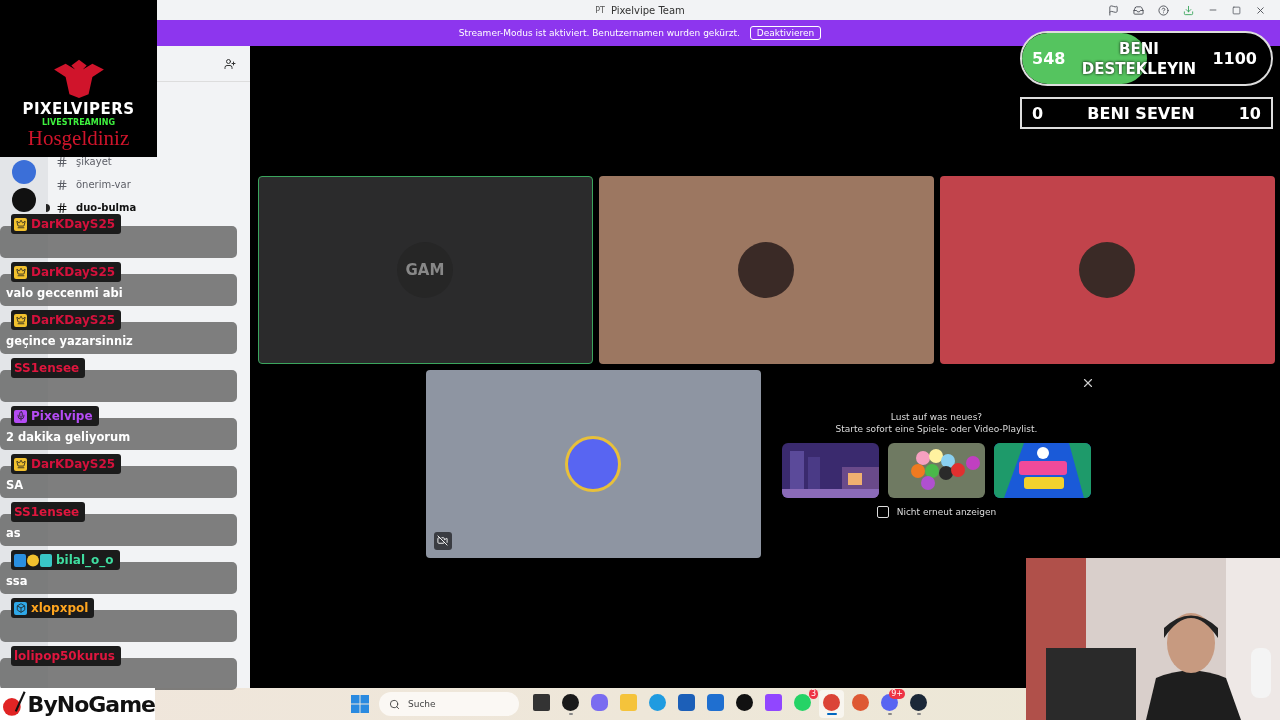 This screenshot has height=720, width=1280. Describe the element at coordinates (97, 208) in the screenshot. I see `channel-item: duo-bulma` at that location.